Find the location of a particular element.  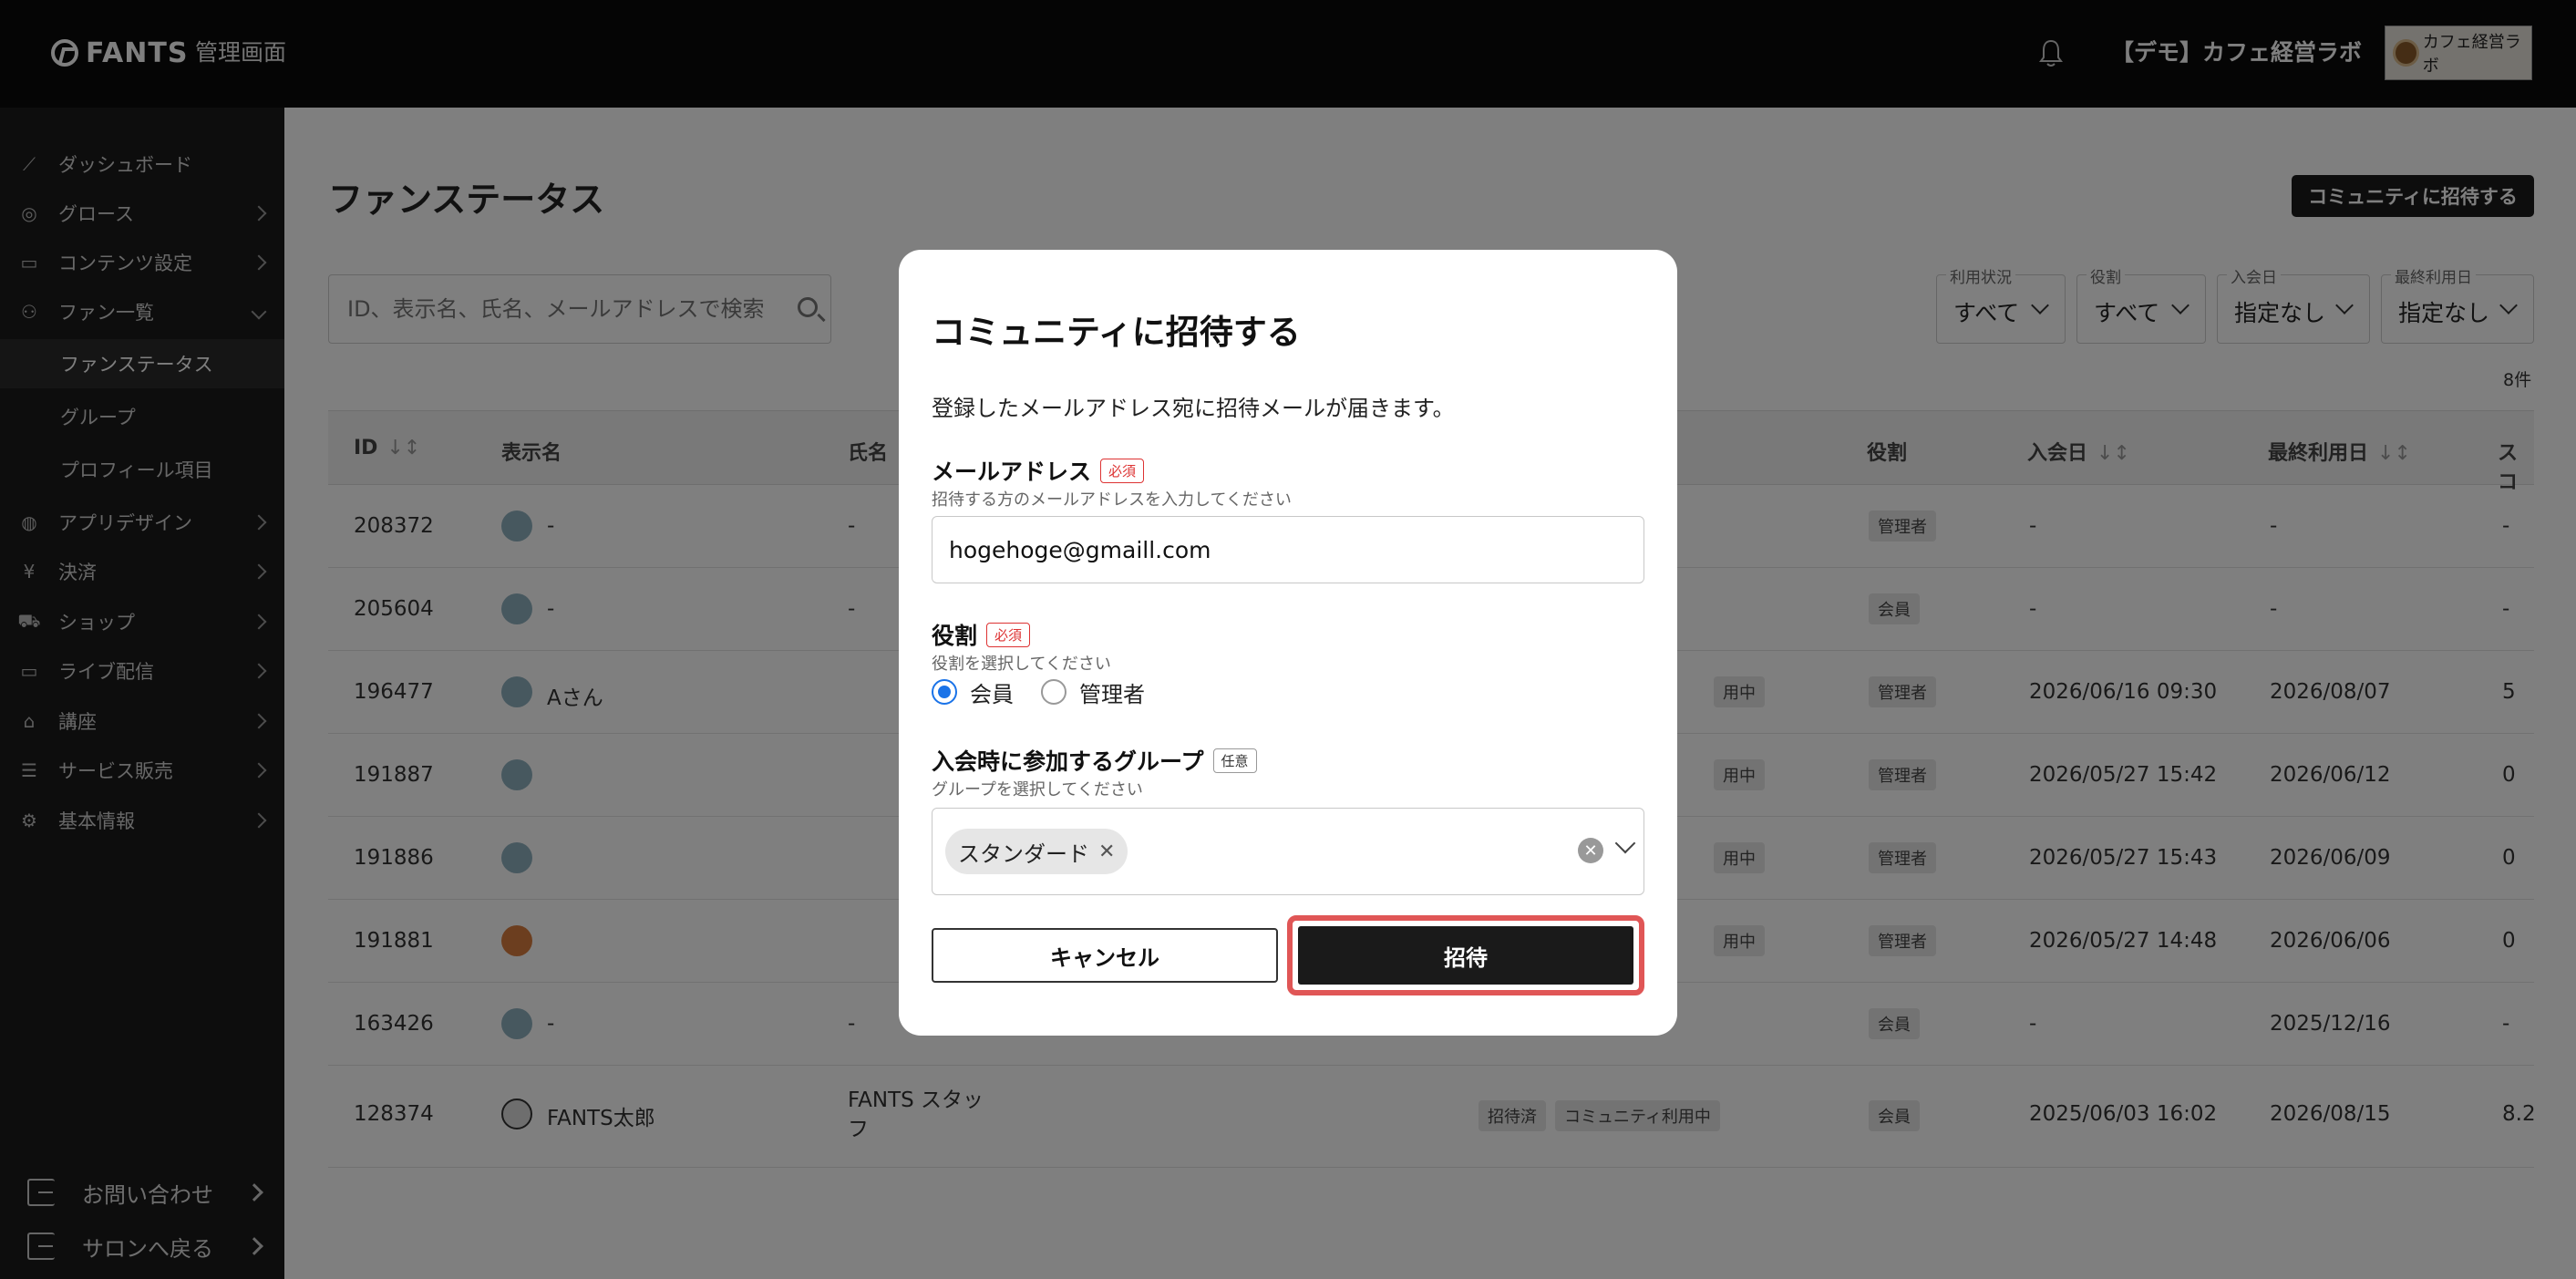

chip-remove-icon: ✕ is located at coordinates (1106, 852).